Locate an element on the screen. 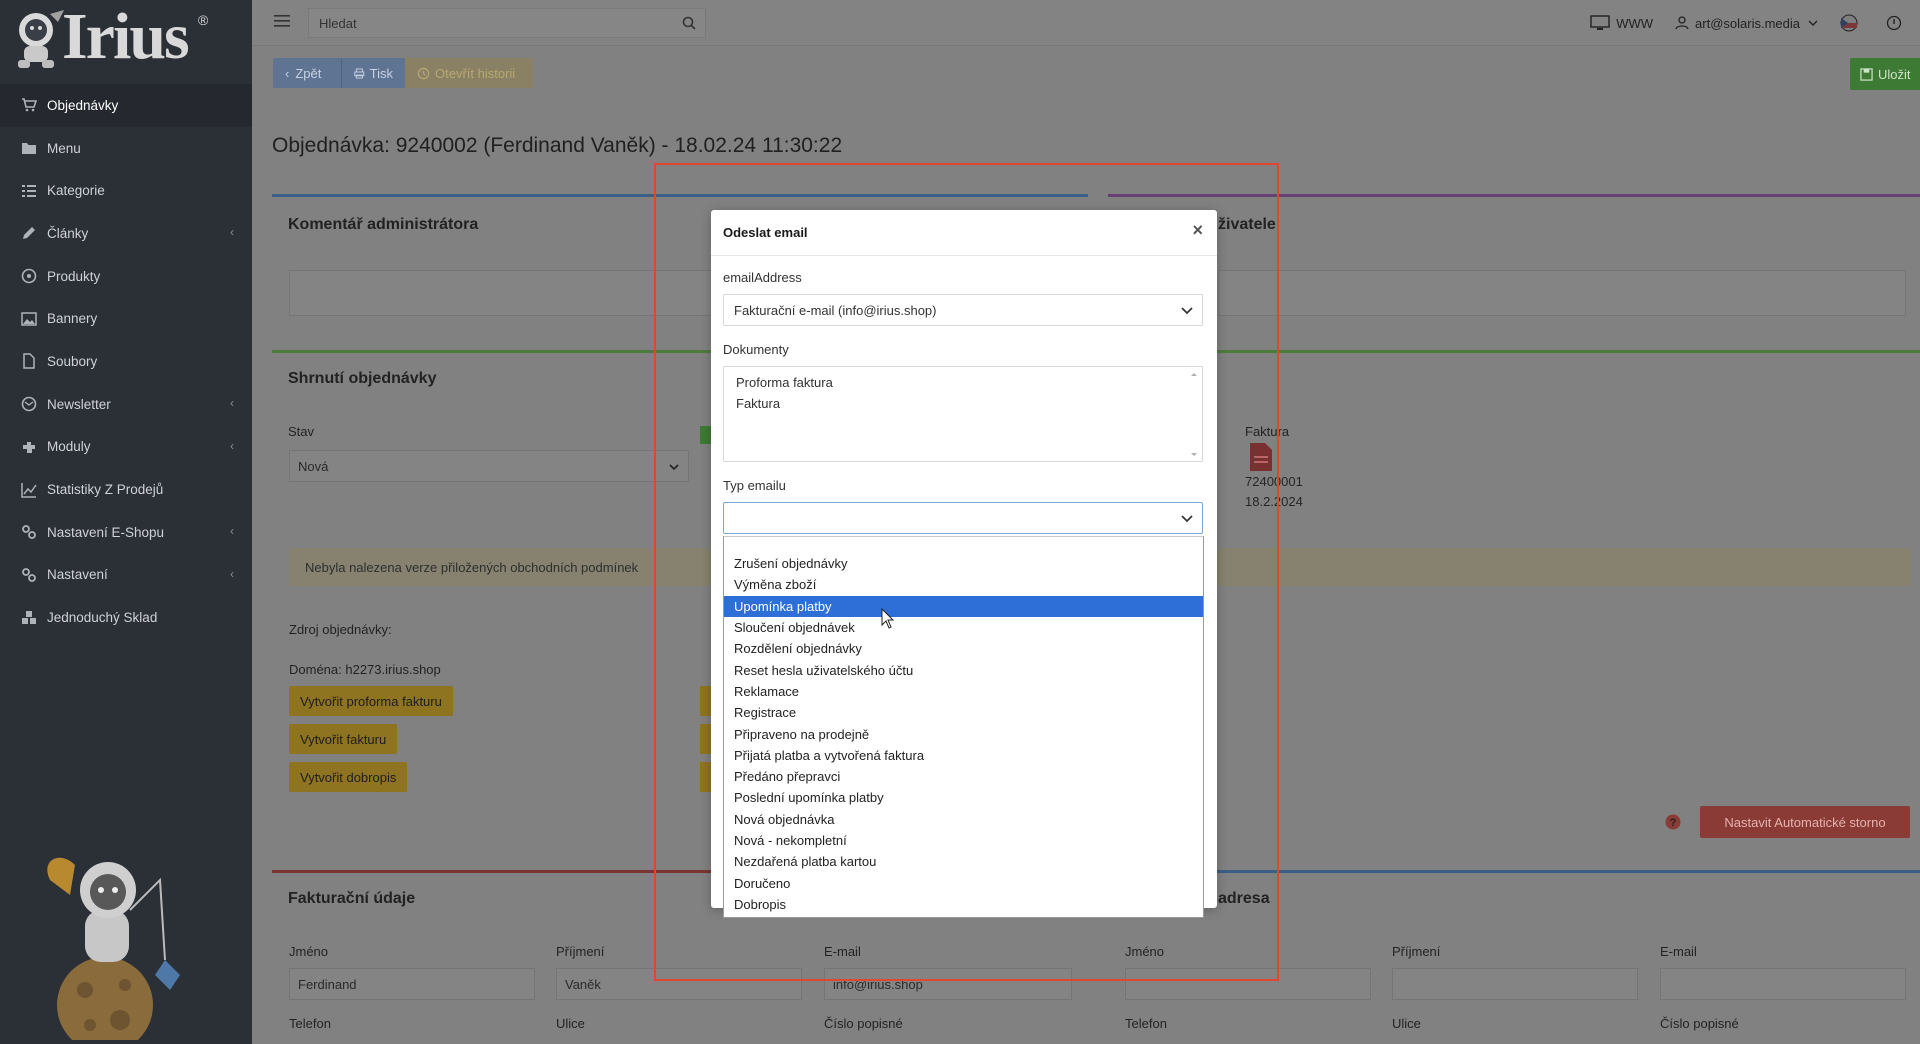 Image resolution: width=1920 pixels, height=1044 pixels. email-type-option-prijata-platba: Přijatá platba a vytvořená faktura is located at coordinates (963, 755).